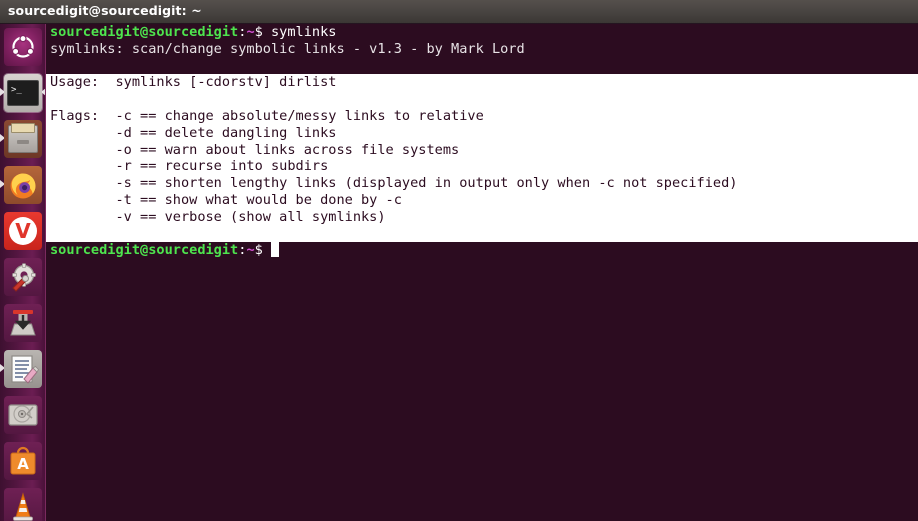 The image size is (918, 521). I want to click on launcher-item-files, so click(22, 139).